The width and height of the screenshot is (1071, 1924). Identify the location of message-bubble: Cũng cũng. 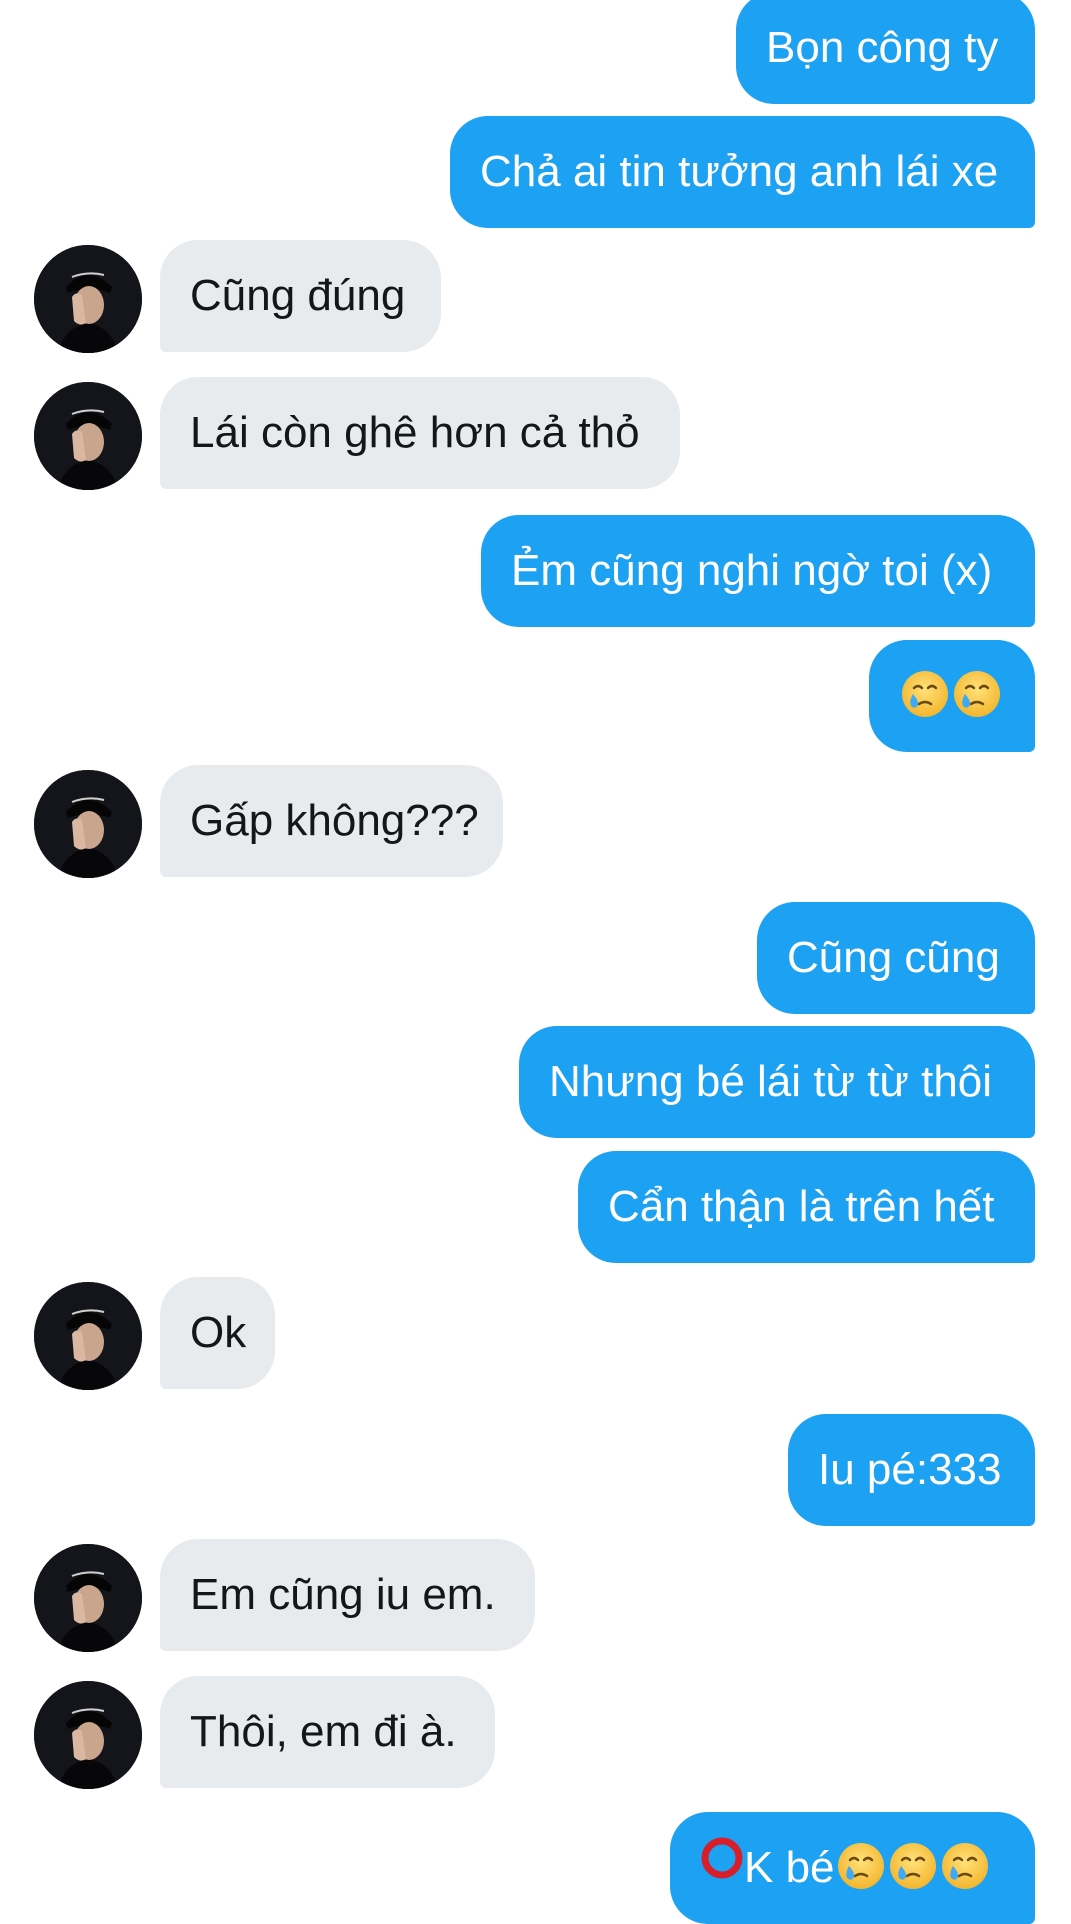
(896, 958).